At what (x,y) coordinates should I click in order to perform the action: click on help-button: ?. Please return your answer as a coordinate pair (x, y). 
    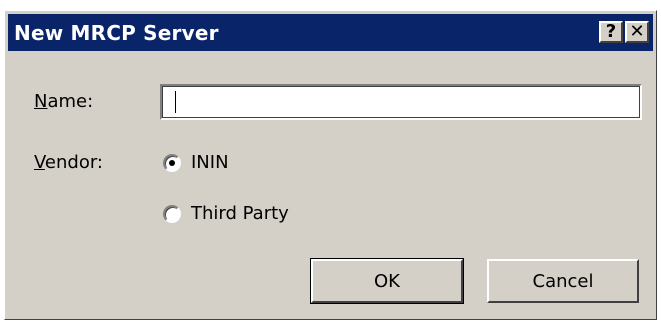
    Looking at the image, I should click on (611, 32).